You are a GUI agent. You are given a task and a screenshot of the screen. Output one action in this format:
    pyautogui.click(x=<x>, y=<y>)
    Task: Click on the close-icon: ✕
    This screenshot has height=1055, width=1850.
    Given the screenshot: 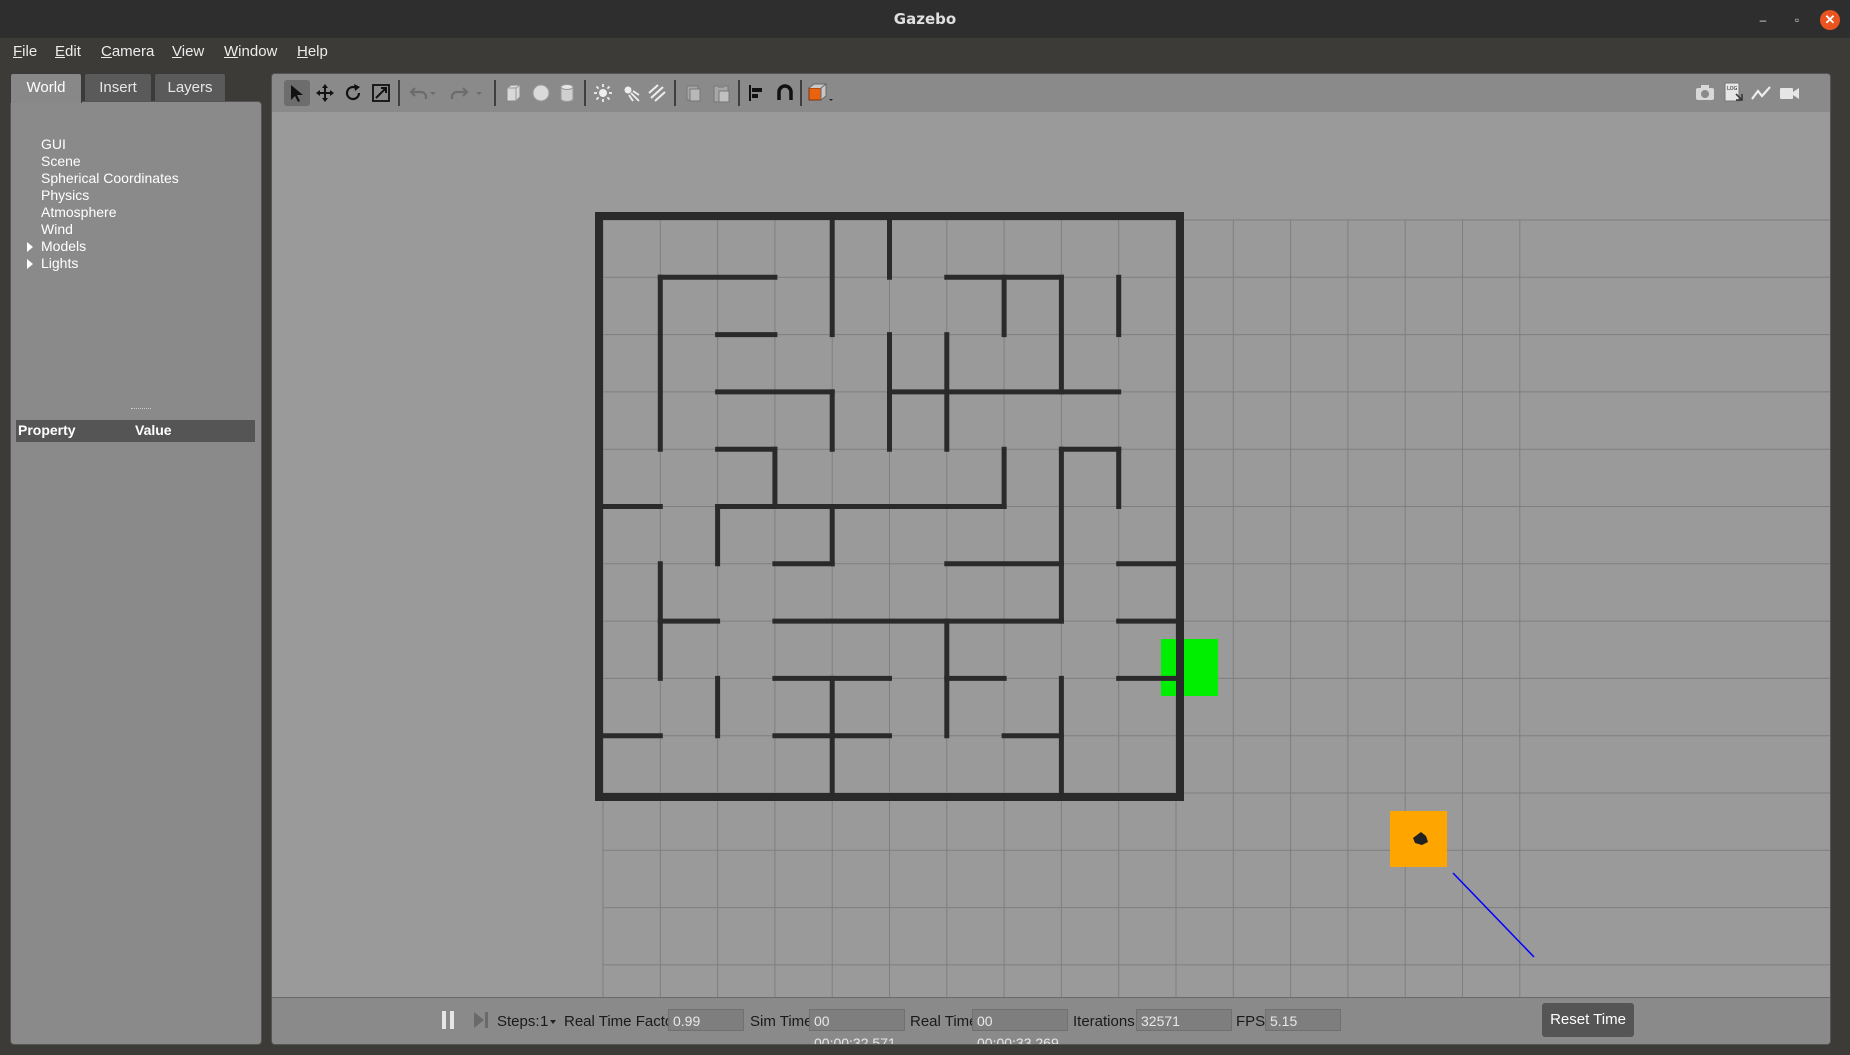 What is the action you would take?
    pyautogui.click(x=1830, y=20)
    